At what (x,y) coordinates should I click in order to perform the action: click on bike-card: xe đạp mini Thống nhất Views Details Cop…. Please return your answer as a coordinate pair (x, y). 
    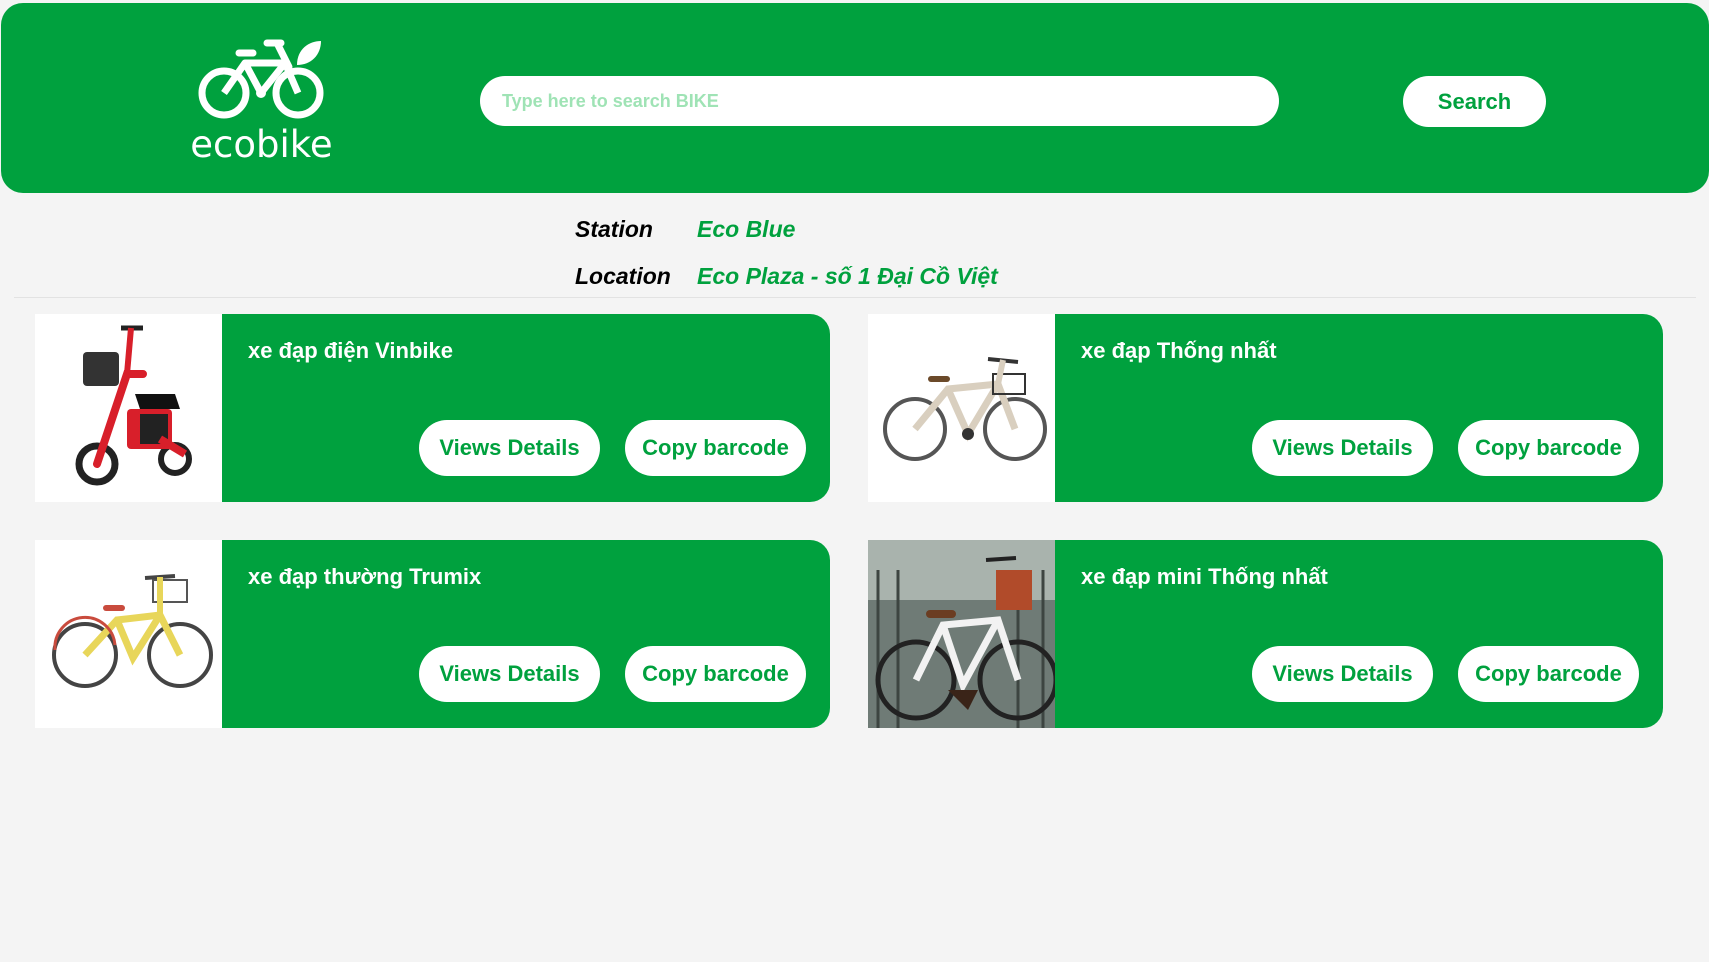
    Looking at the image, I should click on (1265, 634).